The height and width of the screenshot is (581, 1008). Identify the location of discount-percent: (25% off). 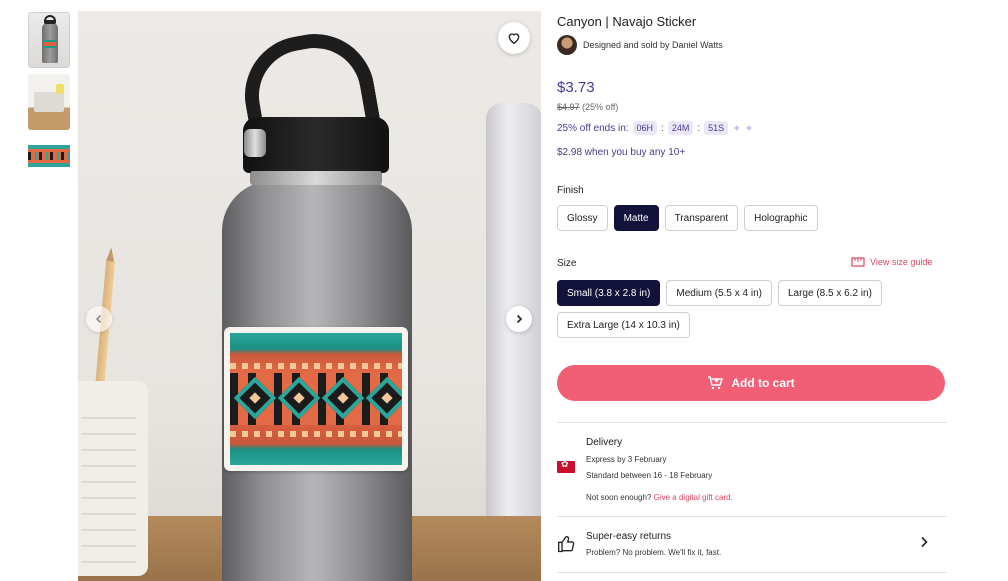
(600, 107).